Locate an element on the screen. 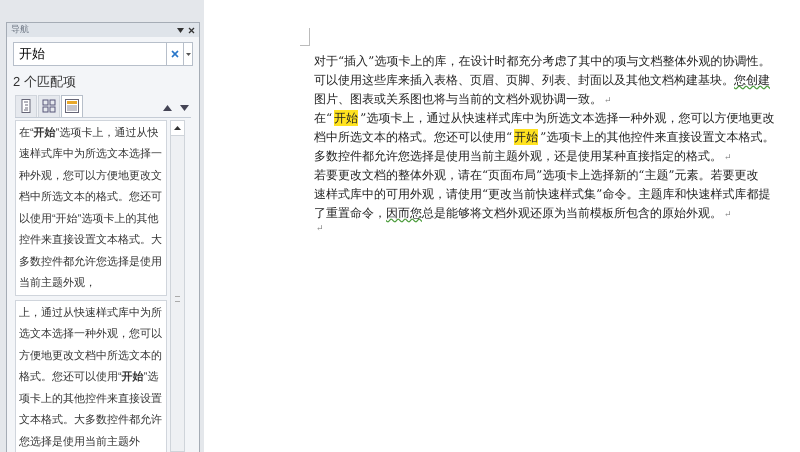 This screenshot has width=800, height=452. headings-icon is located at coordinates (26, 106).